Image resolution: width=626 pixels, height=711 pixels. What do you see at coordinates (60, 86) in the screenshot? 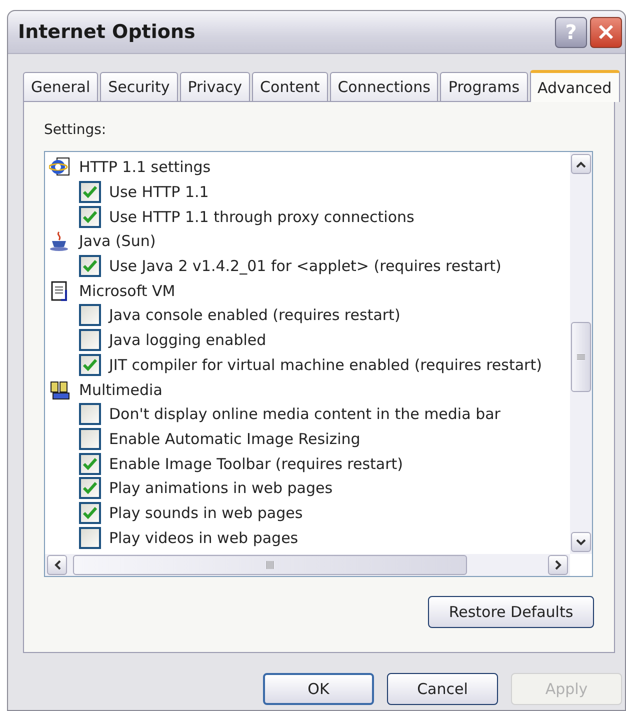
I see `tab: General` at bounding box center [60, 86].